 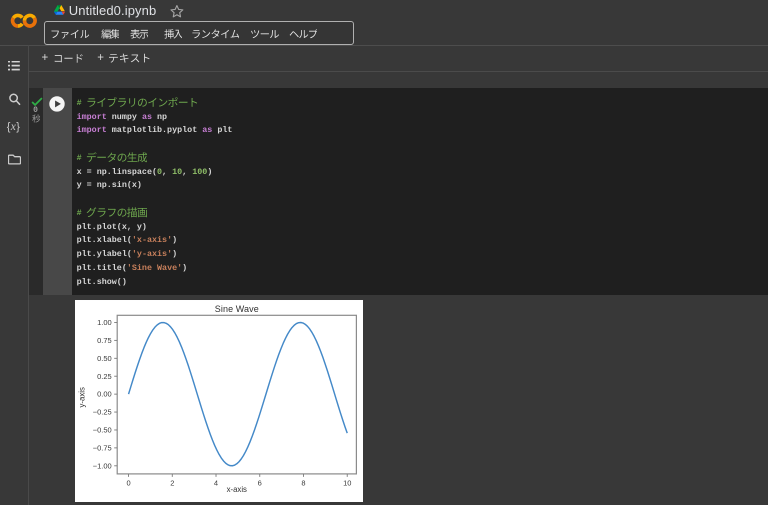 What do you see at coordinates (347, 482) in the screenshot?
I see `svg-text: 10` at bounding box center [347, 482].